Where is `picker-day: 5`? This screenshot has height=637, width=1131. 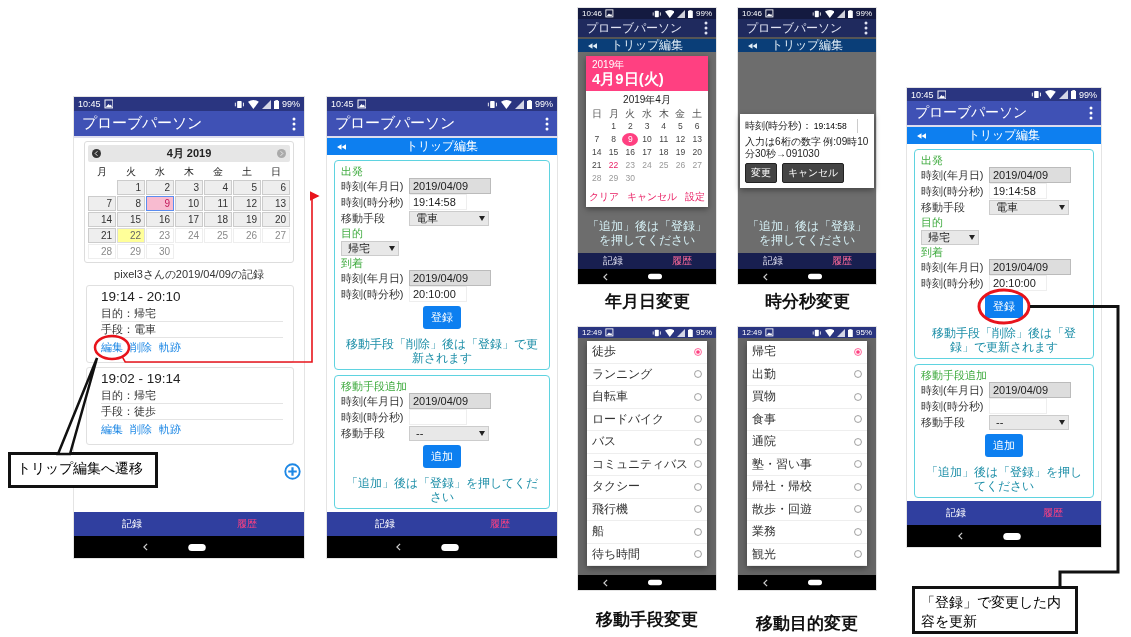
picker-day: 5 is located at coordinates (680, 126).